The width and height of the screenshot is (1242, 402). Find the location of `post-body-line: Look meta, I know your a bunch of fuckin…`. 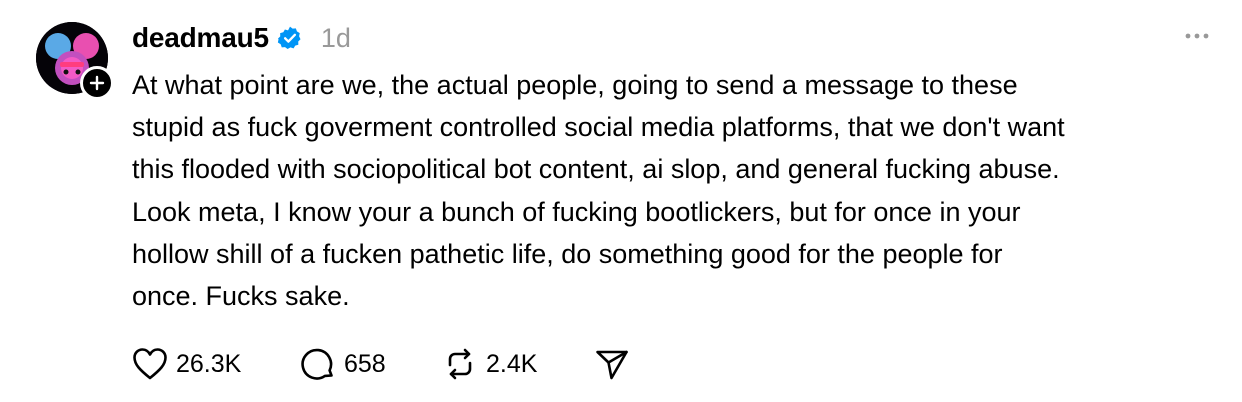

post-body-line: Look meta, I know your a bunch of fuckin… is located at coordinates (576, 211).